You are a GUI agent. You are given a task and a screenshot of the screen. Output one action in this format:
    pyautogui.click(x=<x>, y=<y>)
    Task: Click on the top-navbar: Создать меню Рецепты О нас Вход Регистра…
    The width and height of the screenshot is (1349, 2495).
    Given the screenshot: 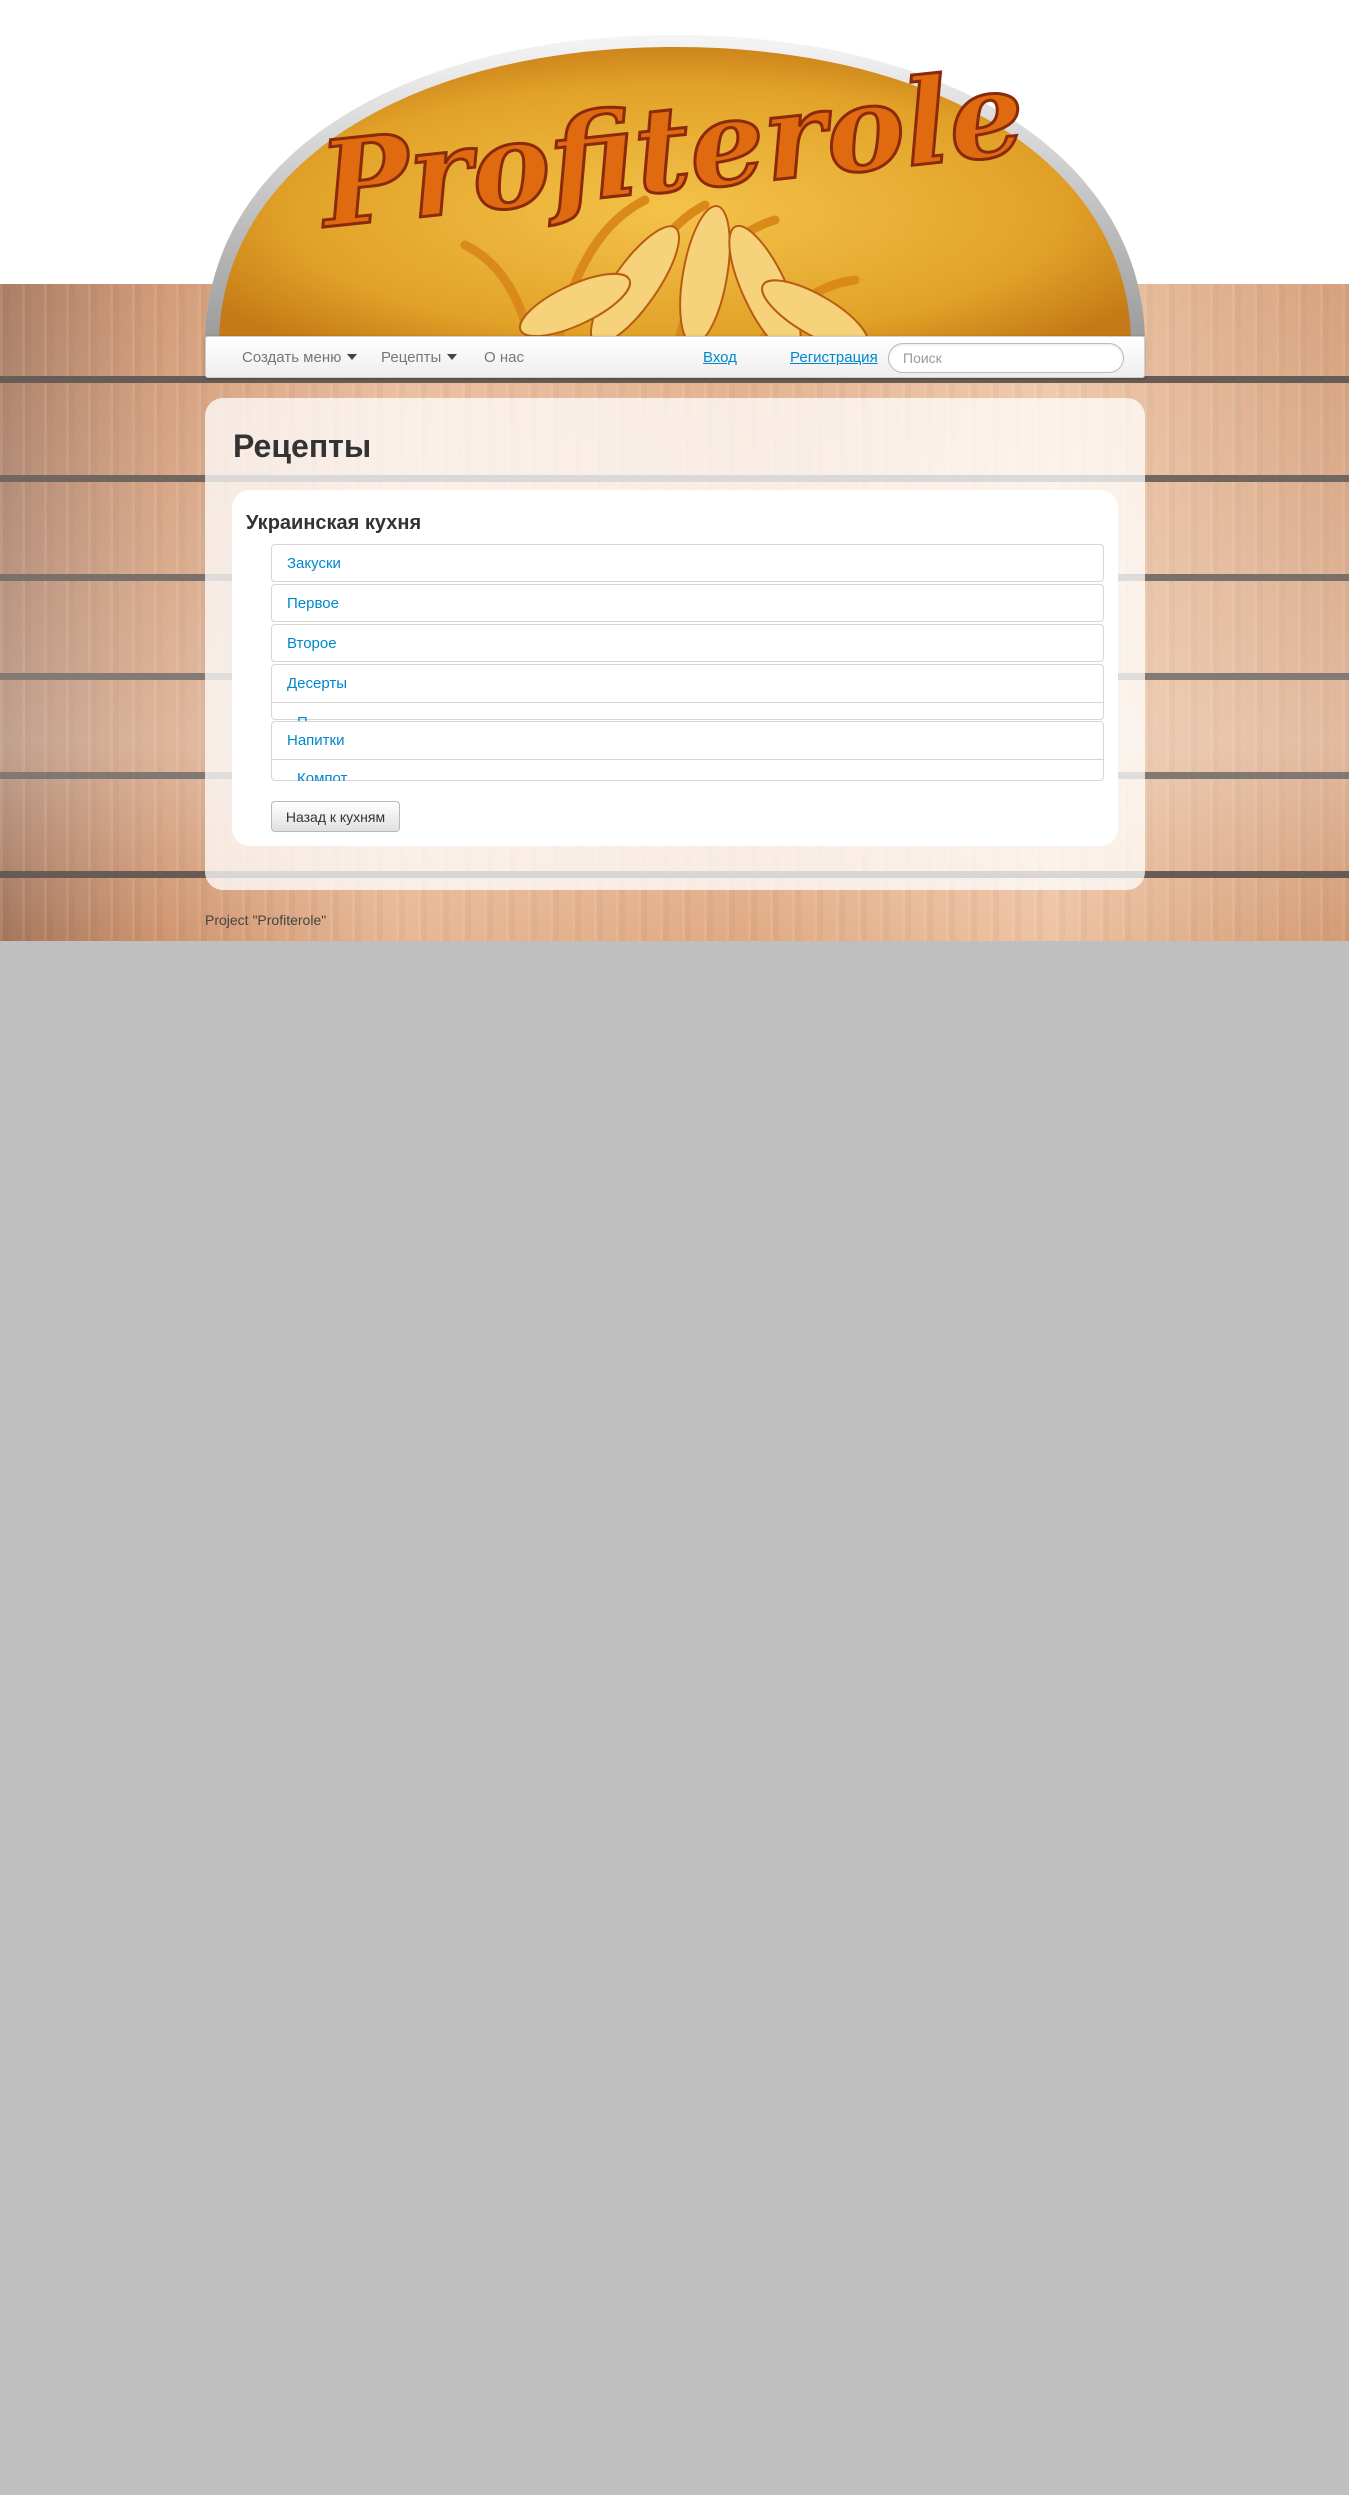 What is the action you would take?
    pyautogui.click(x=675, y=357)
    